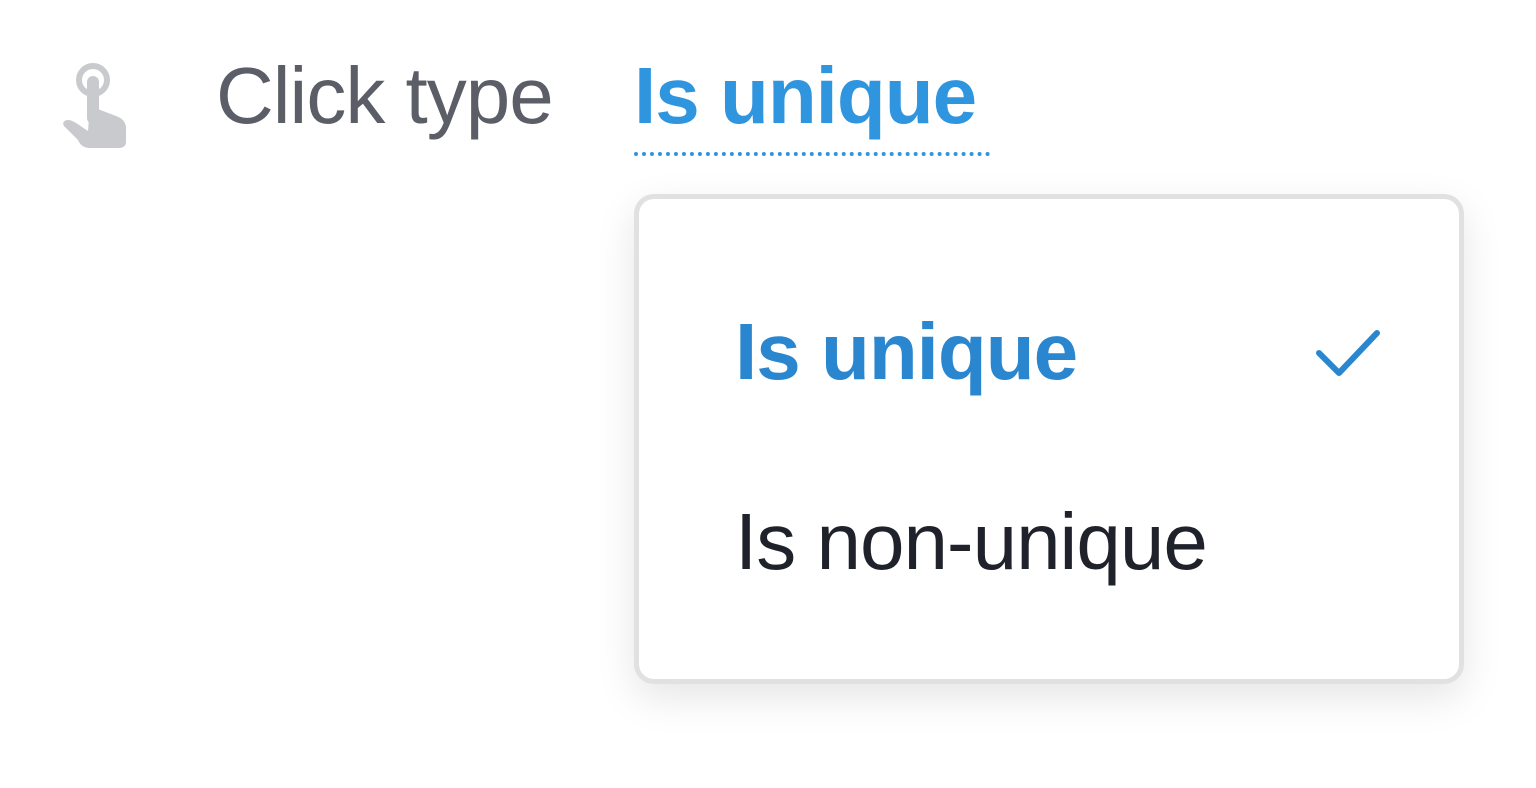 This screenshot has height=788, width=1536. Describe the element at coordinates (805, 96) in the screenshot. I see `filter-value-toggle: Is unique` at that location.